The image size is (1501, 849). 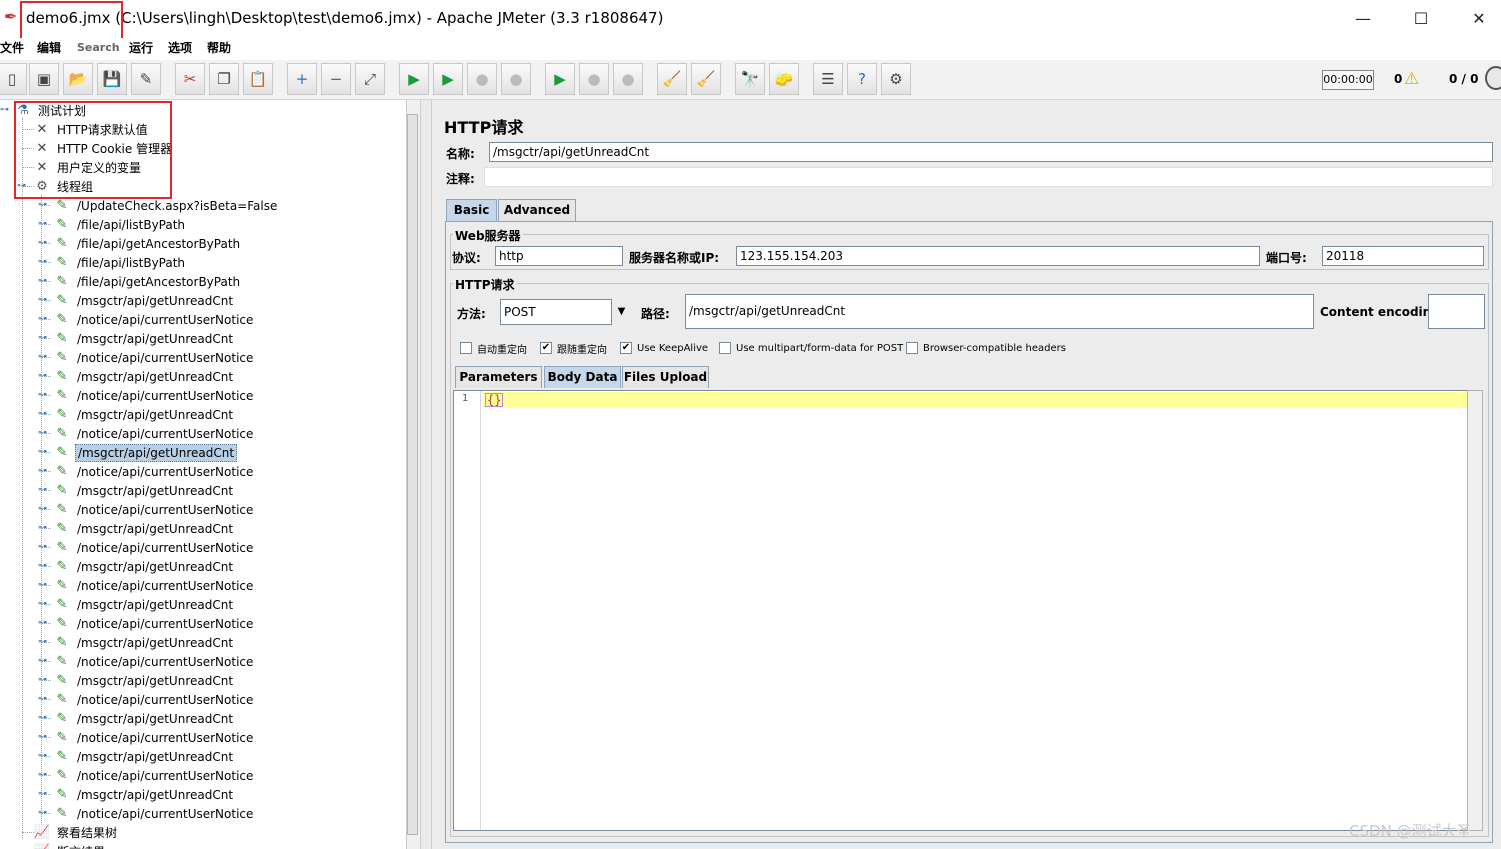 I want to click on tab-basic: Basic, so click(x=471, y=210).